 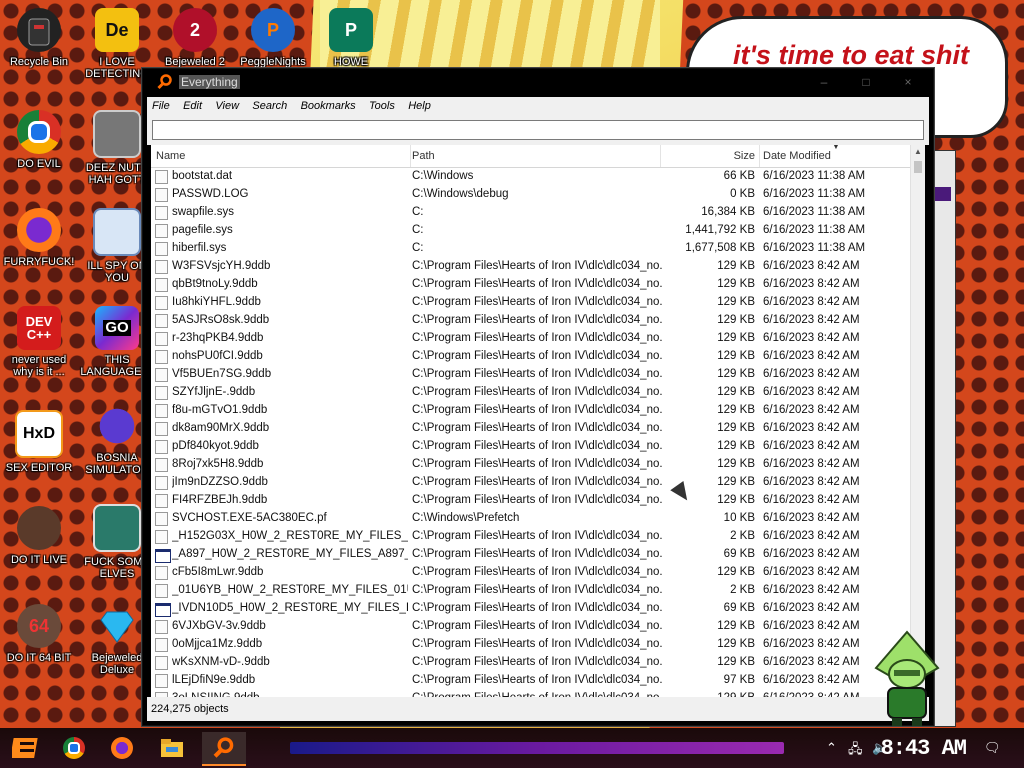 I want to click on taskbar-everything, so click(x=224, y=749).